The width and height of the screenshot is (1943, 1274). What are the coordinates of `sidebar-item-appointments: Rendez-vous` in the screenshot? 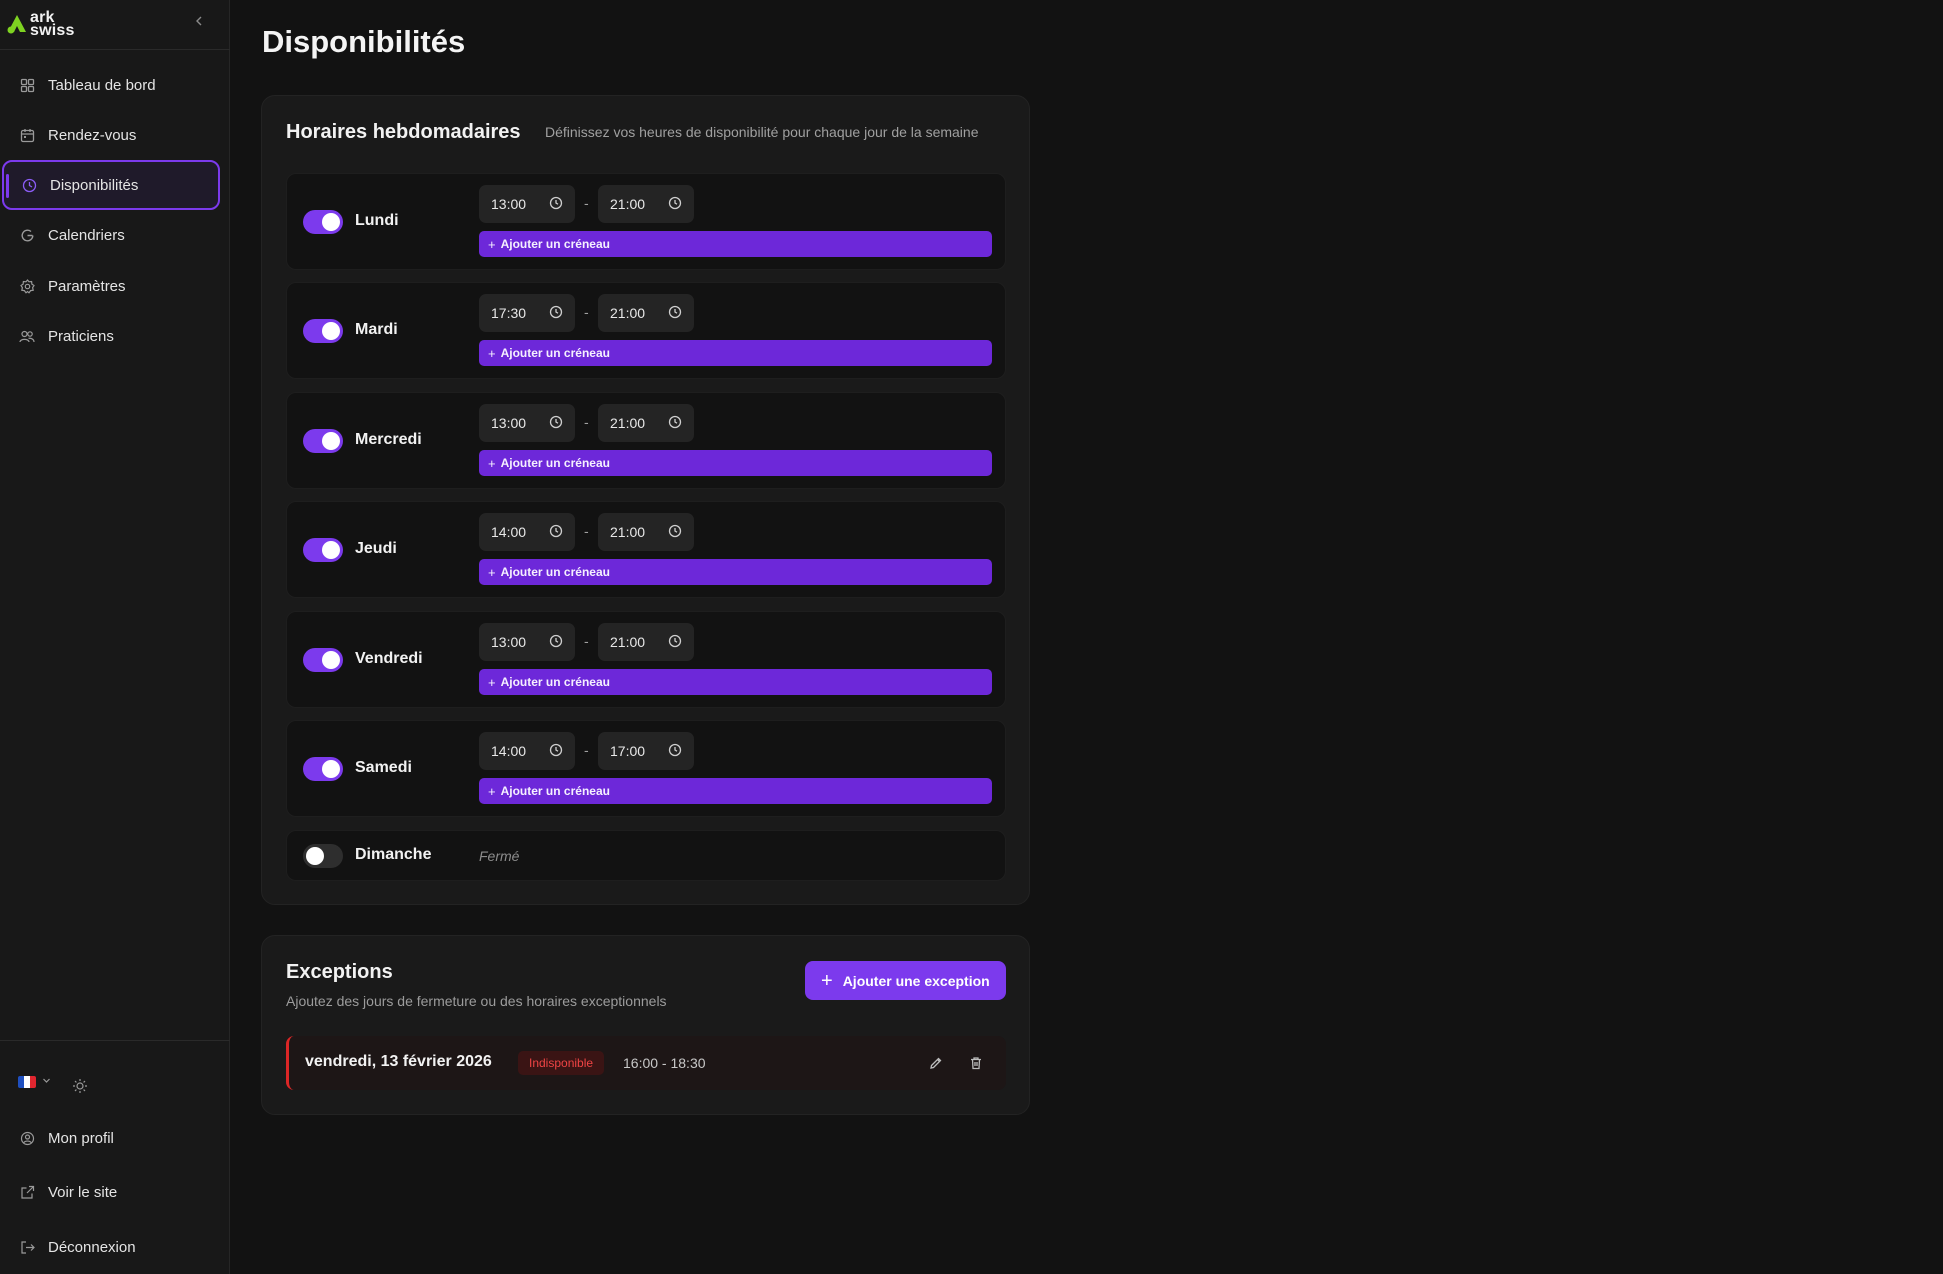 It's located at (111, 135).